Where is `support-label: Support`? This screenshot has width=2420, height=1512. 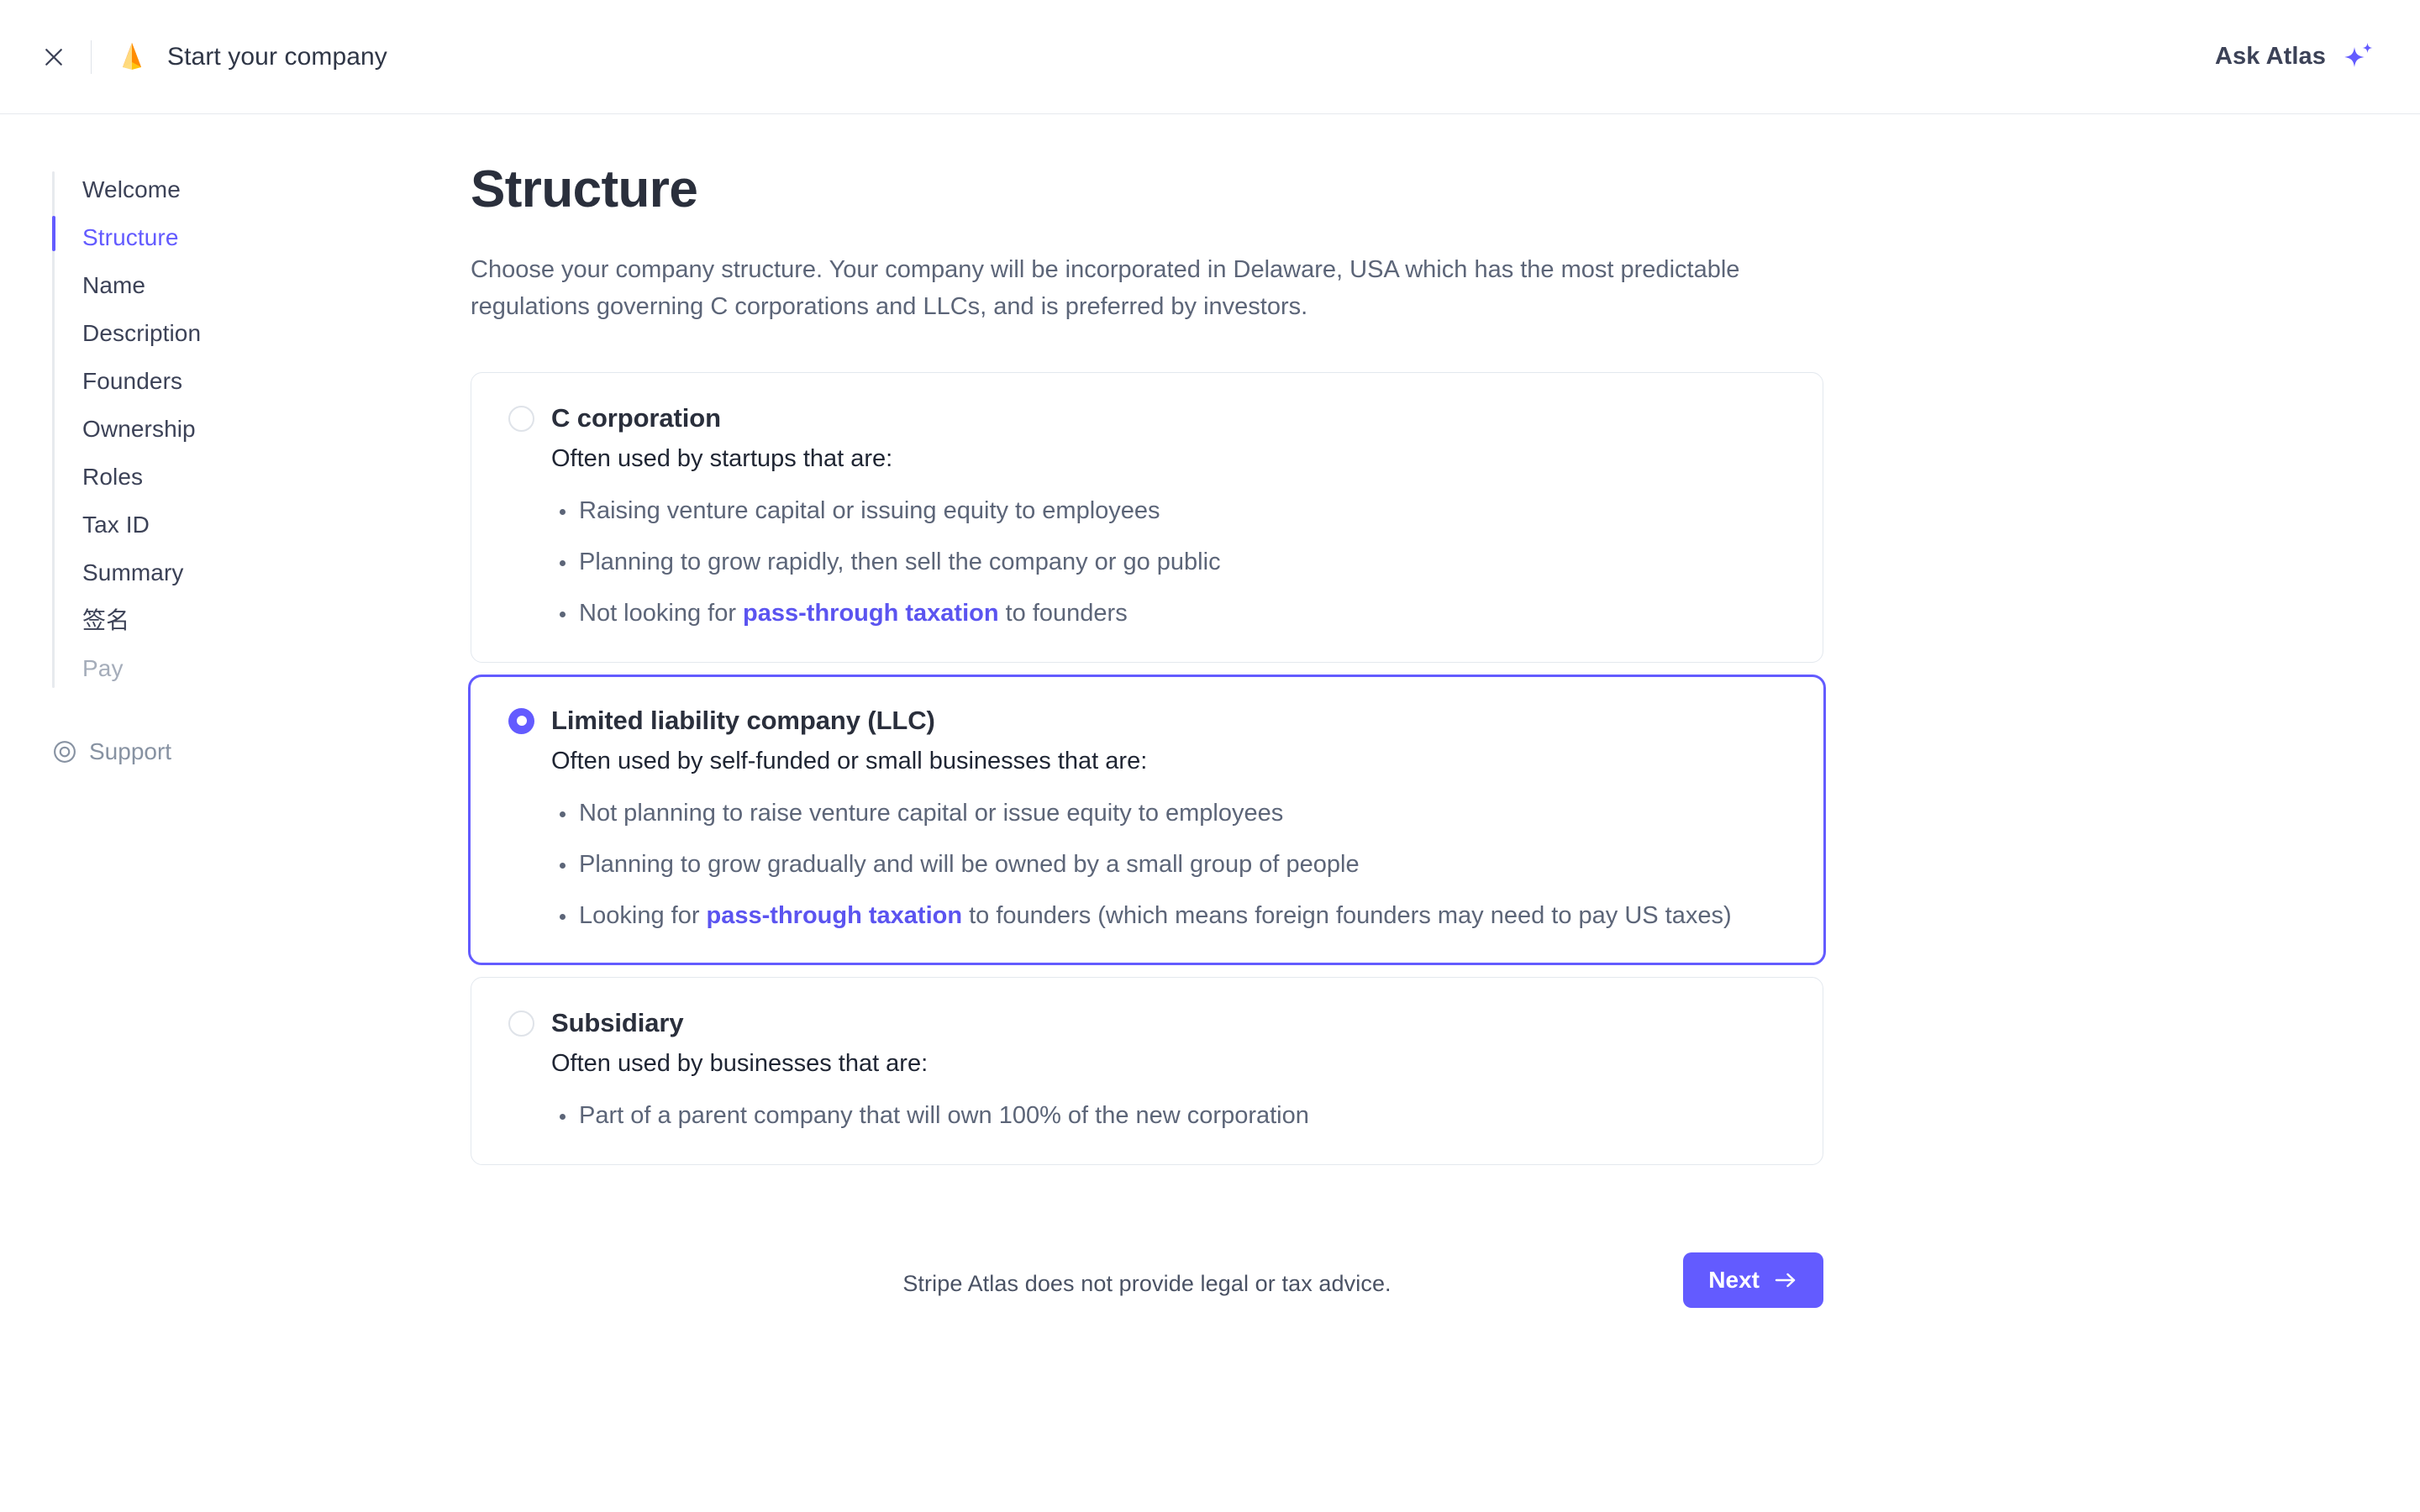
support-label: Support is located at coordinates (130, 751).